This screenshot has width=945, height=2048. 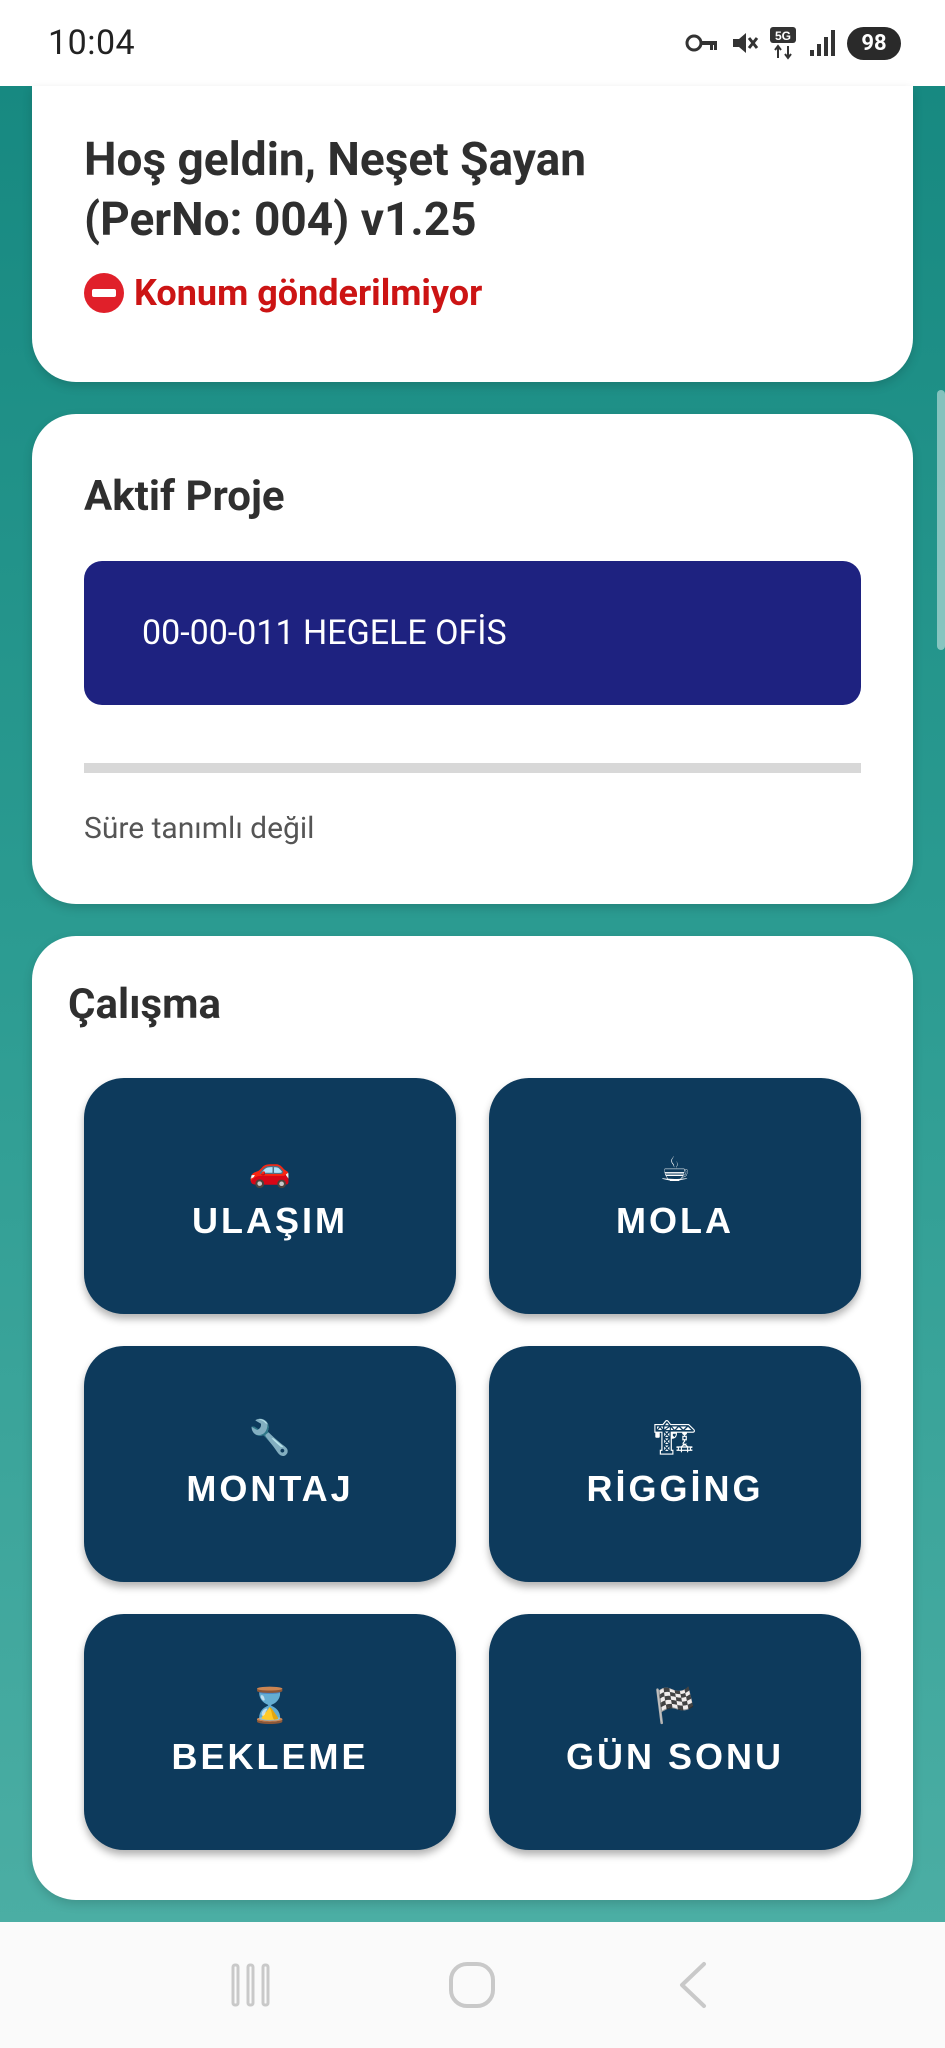 What do you see at coordinates (675, 1220) in the screenshot?
I see `mola-label: MOLA` at bounding box center [675, 1220].